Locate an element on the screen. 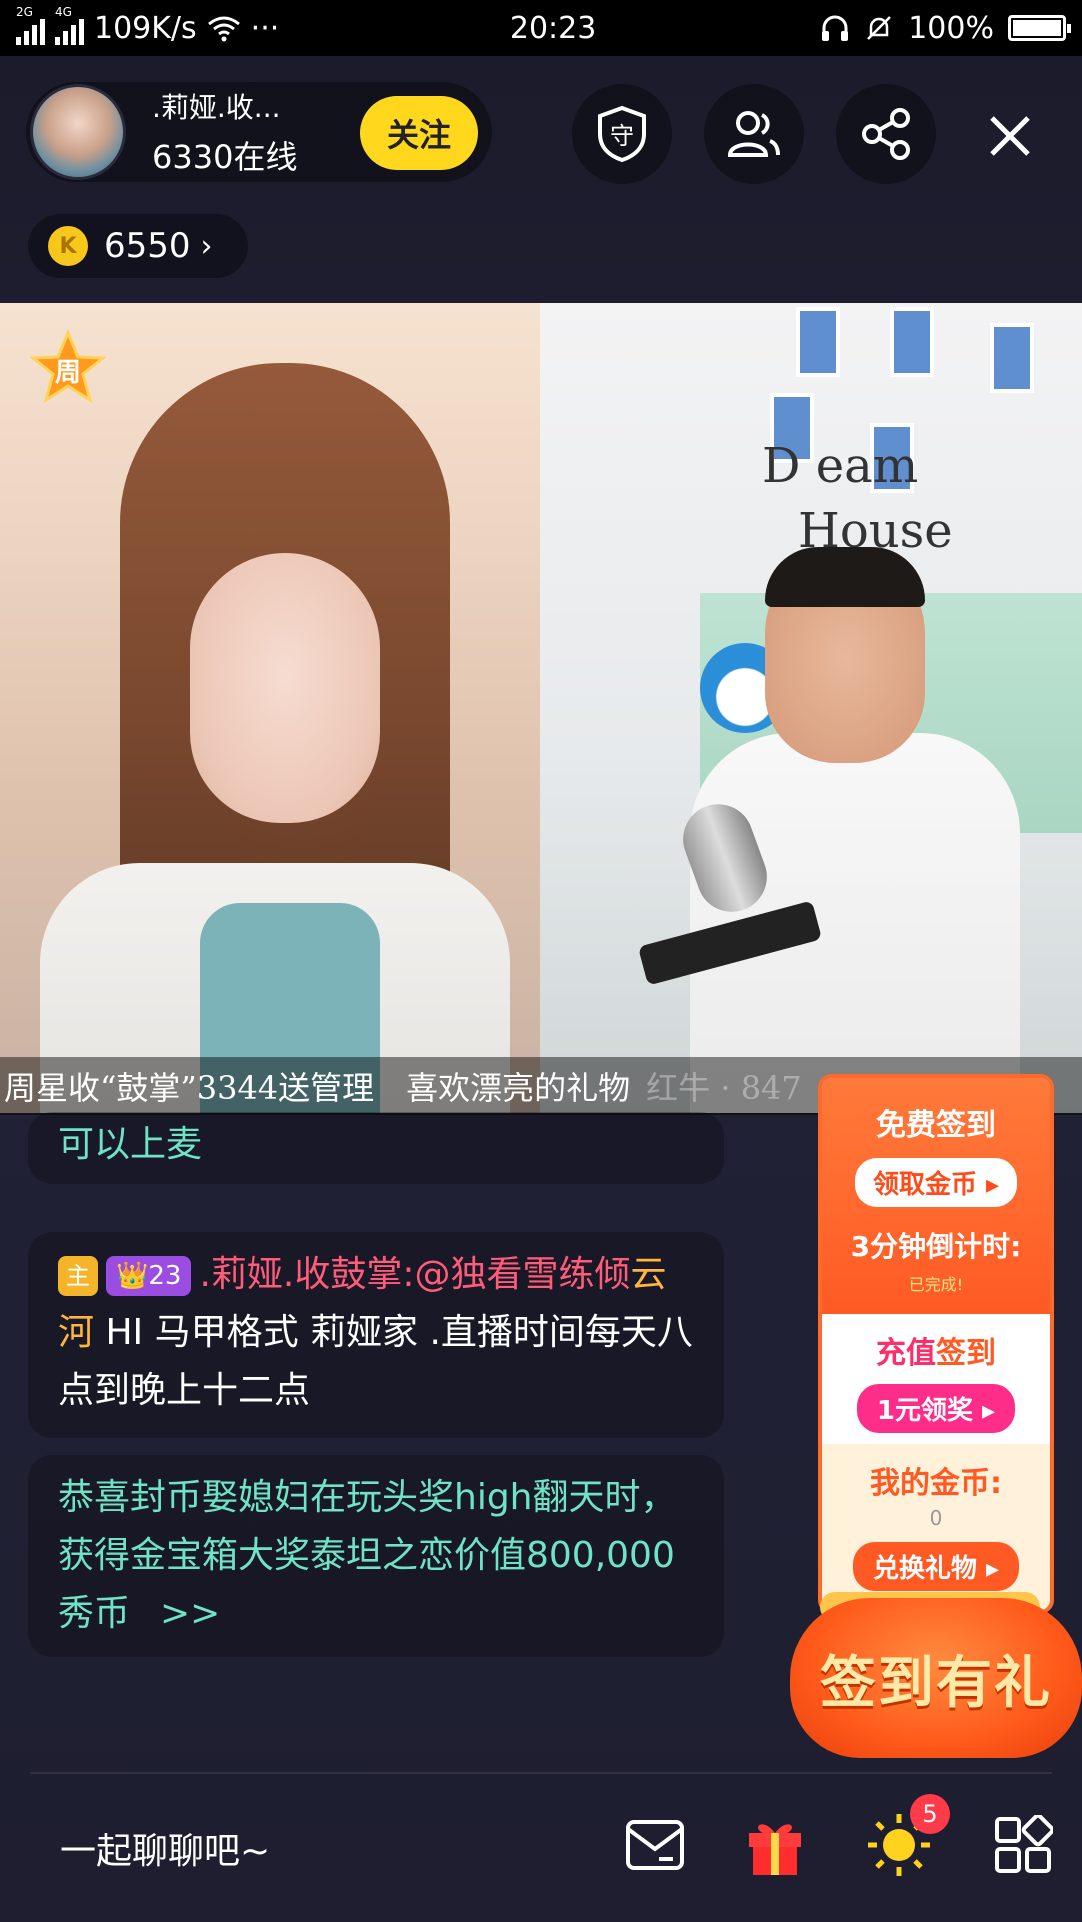  anchor-avatar is located at coordinates (78, 132).